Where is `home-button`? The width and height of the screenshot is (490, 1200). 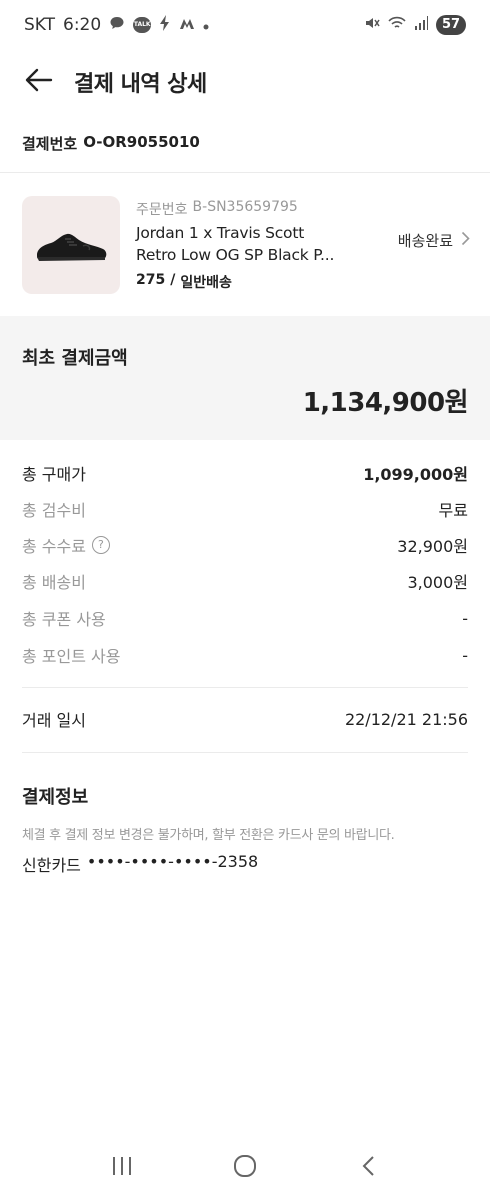
home-button is located at coordinates (245, 1168).